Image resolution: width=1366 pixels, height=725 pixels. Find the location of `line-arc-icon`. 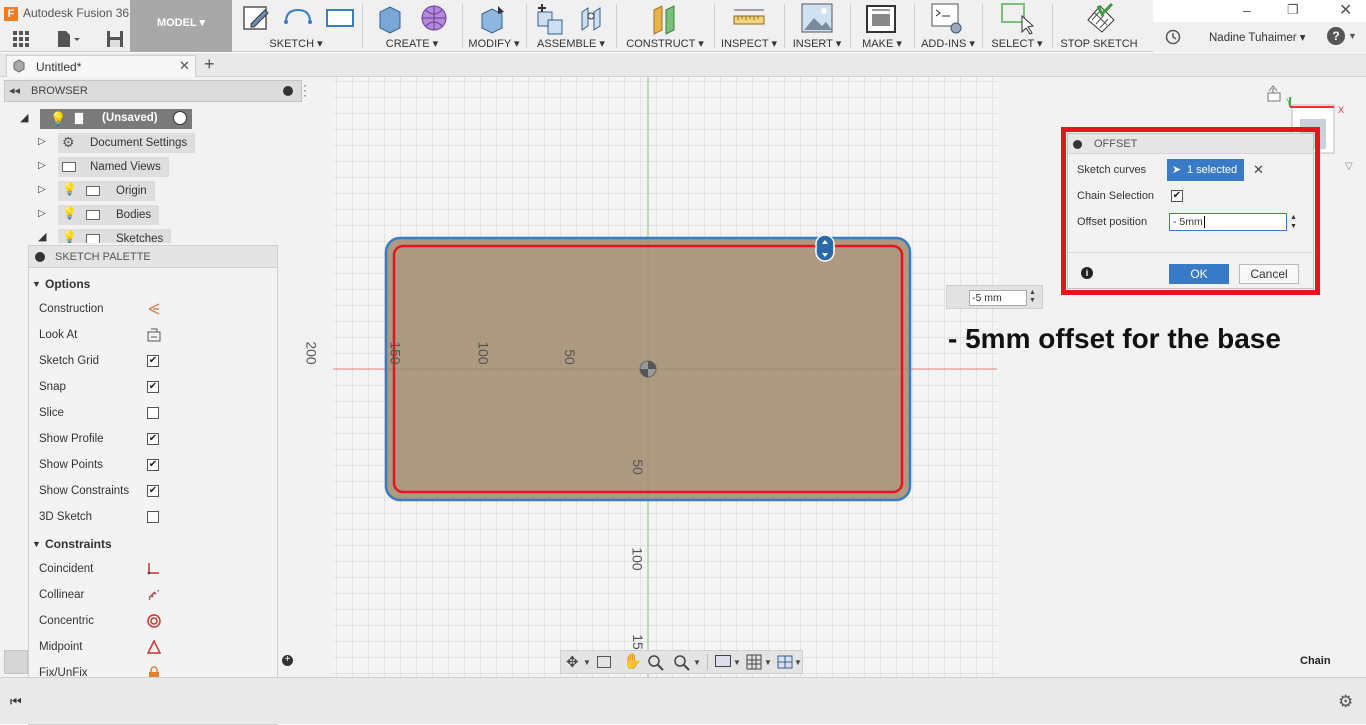

line-arc-icon is located at coordinates (298, 18).